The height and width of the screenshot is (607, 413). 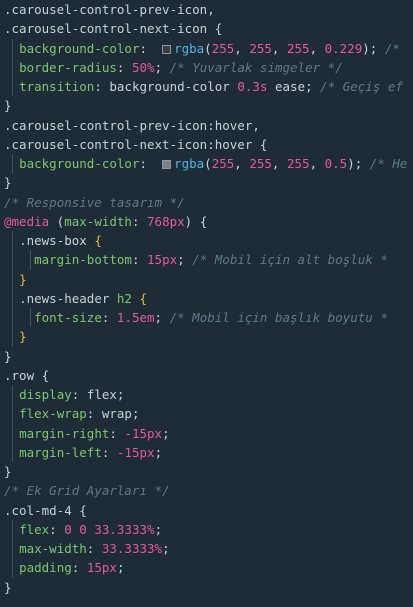 I want to click on code-token: /* He, so click(x=388, y=163).